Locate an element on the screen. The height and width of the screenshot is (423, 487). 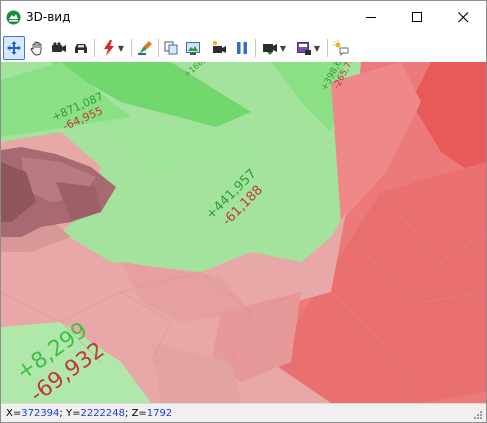
record-button is located at coordinates (219, 48).